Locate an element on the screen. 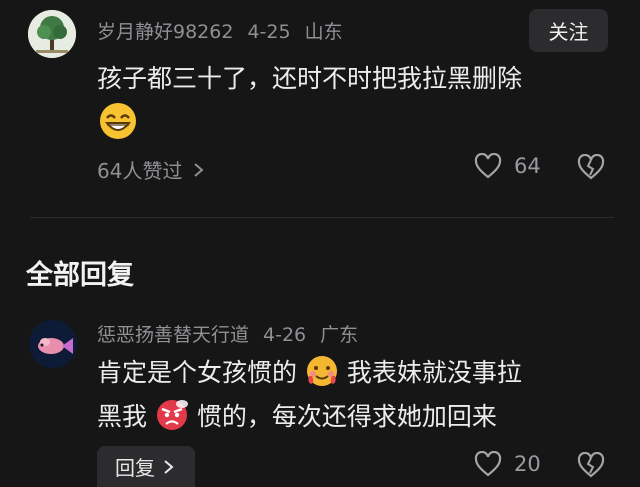 The image size is (640, 487). reply-text: 肯定是个女孩惯的 is located at coordinates (197, 372).